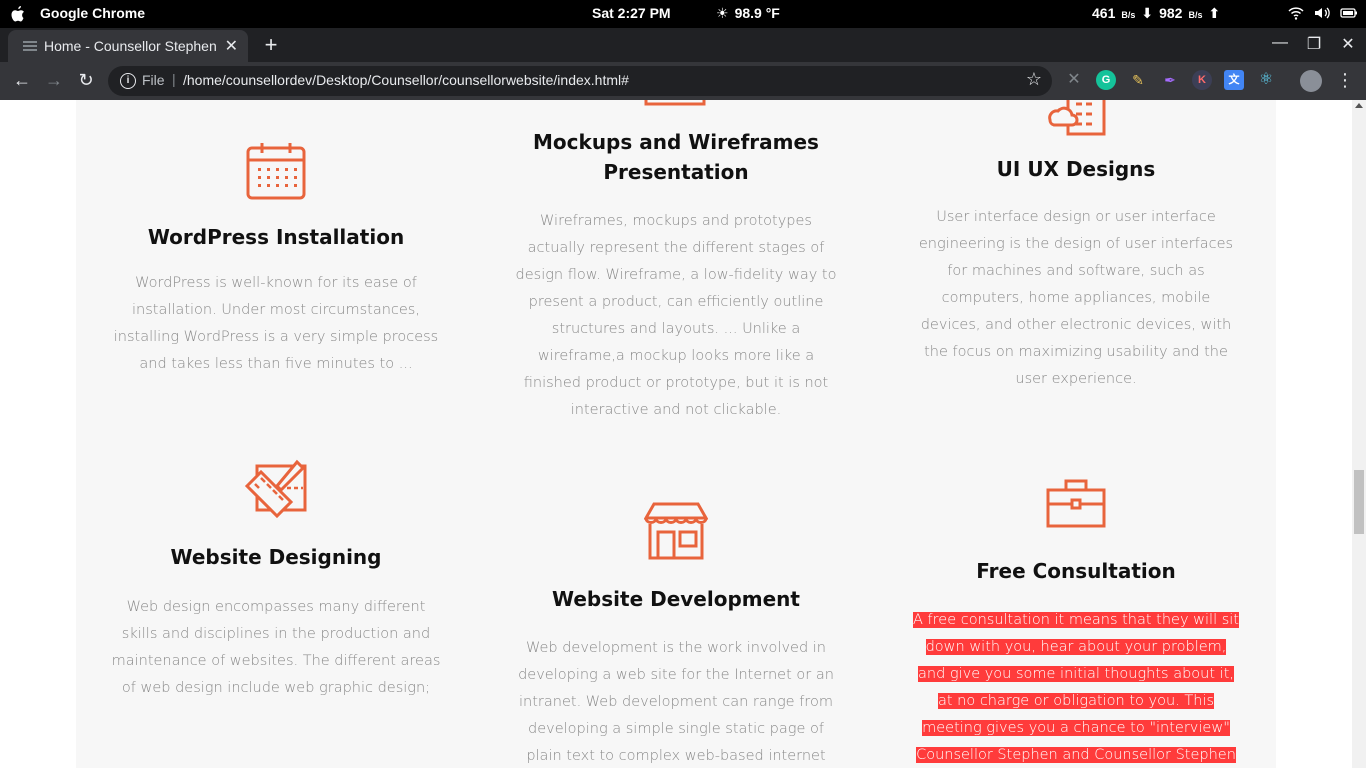  Describe the element at coordinates (128, 81) in the screenshot. I see `info-icon: i` at that location.